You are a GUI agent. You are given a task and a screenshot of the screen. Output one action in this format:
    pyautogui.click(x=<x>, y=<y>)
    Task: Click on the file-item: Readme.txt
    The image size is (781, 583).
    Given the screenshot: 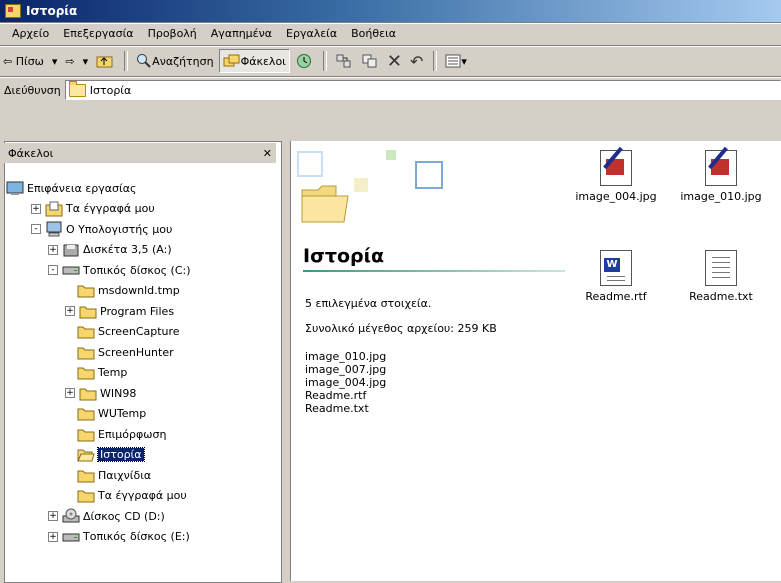 What is the action you would take?
    pyautogui.click(x=721, y=276)
    